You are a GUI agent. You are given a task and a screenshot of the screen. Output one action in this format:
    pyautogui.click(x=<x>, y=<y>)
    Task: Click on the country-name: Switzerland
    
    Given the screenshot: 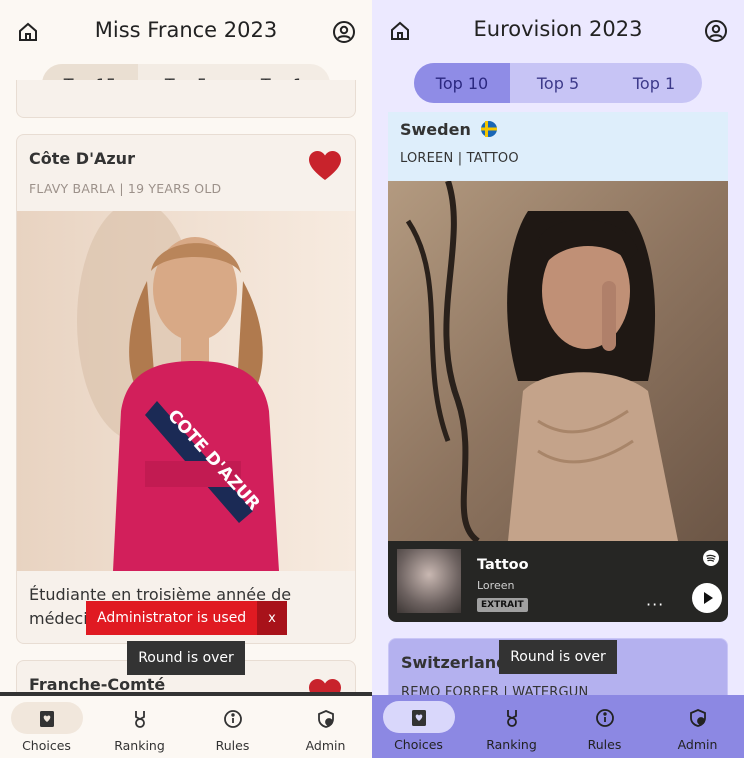 What is the action you would take?
    pyautogui.click(x=454, y=662)
    